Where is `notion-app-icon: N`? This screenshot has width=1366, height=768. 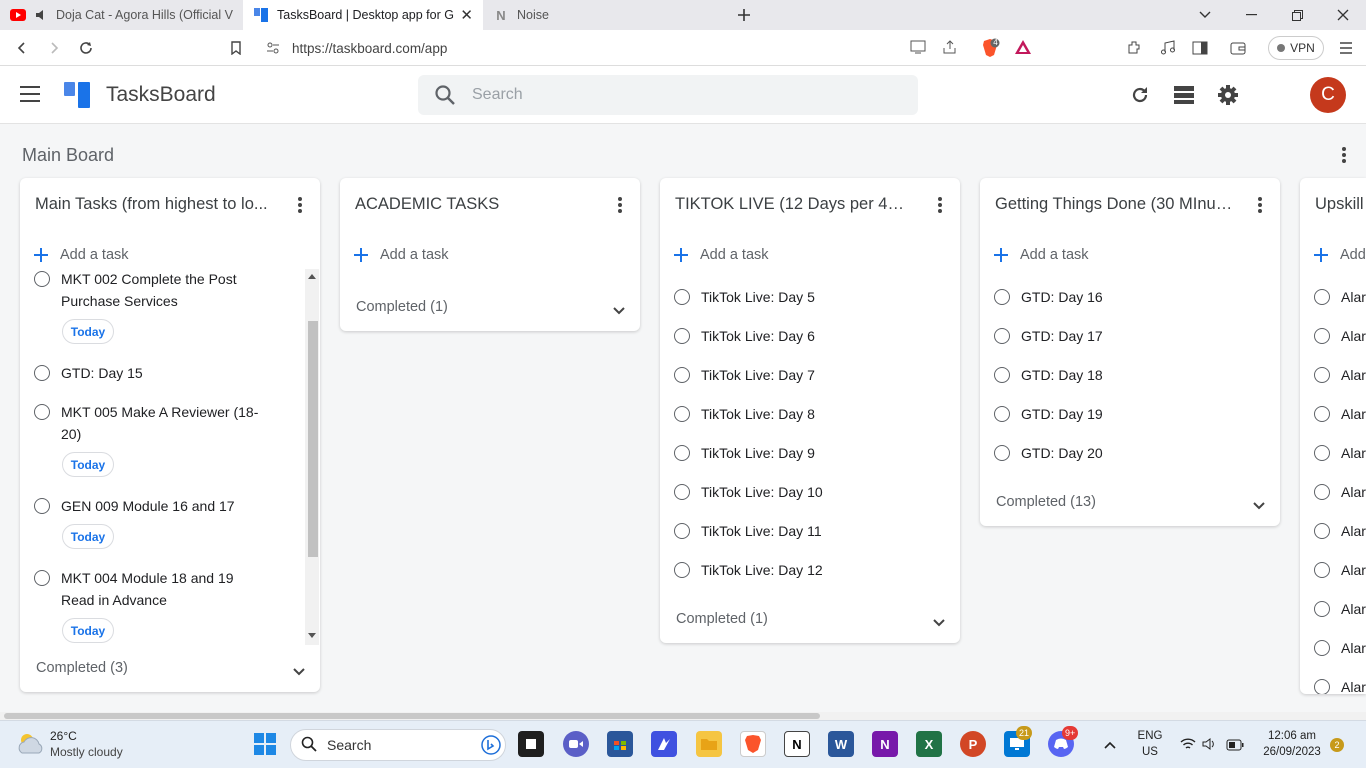
notion-app-icon: N is located at coordinates (797, 744).